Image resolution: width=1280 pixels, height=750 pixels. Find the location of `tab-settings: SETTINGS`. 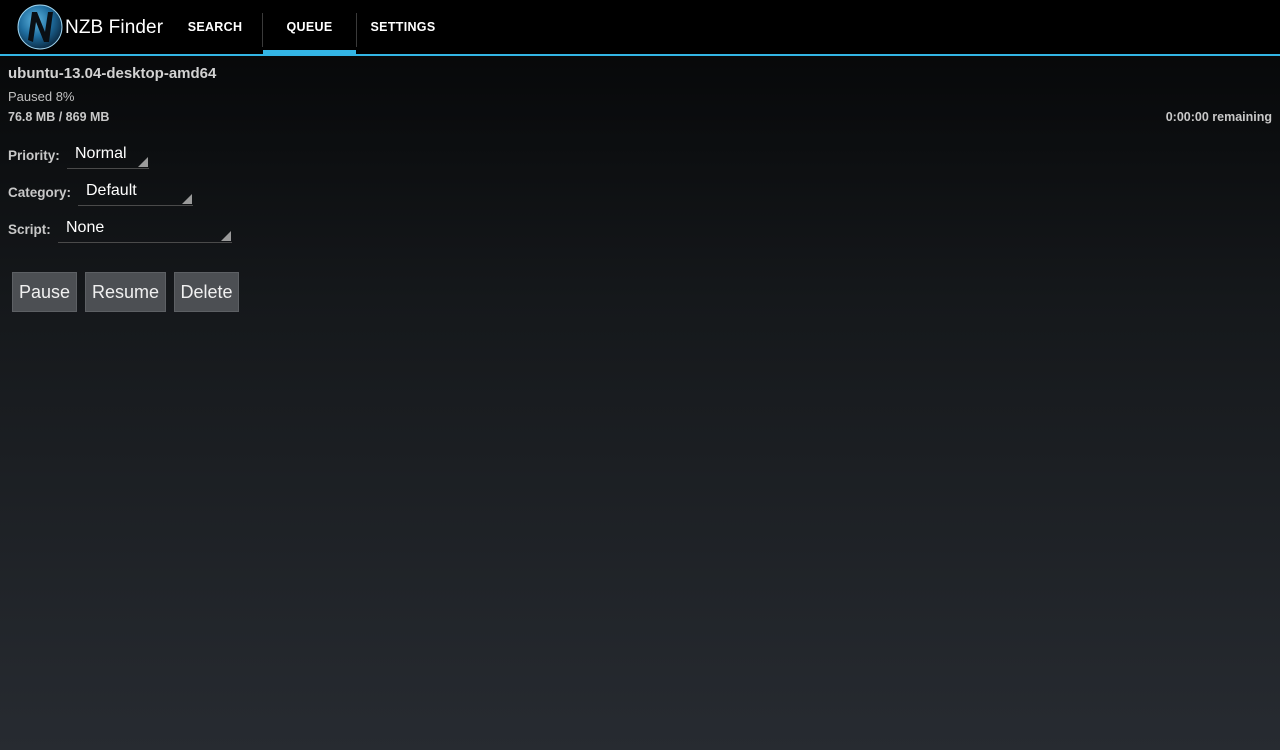

tab-settings: SETTINGS is located at coordinates (403, 27).